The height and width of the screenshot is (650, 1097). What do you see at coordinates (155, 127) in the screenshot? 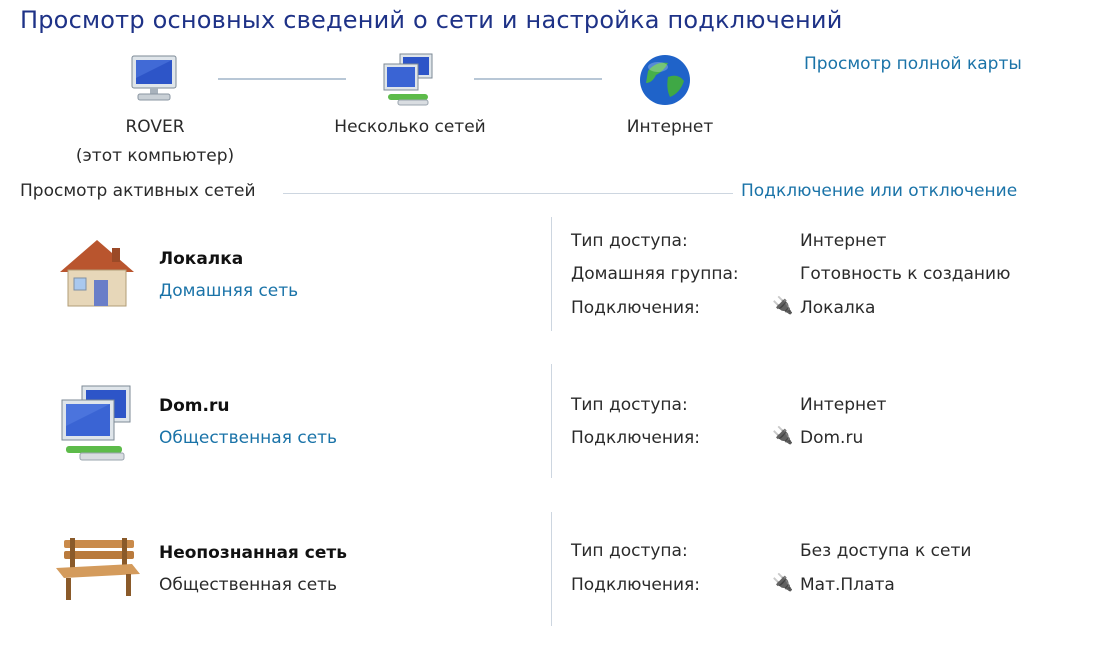
I see `computer-name: ROVER` at bounding box center [155, 127].